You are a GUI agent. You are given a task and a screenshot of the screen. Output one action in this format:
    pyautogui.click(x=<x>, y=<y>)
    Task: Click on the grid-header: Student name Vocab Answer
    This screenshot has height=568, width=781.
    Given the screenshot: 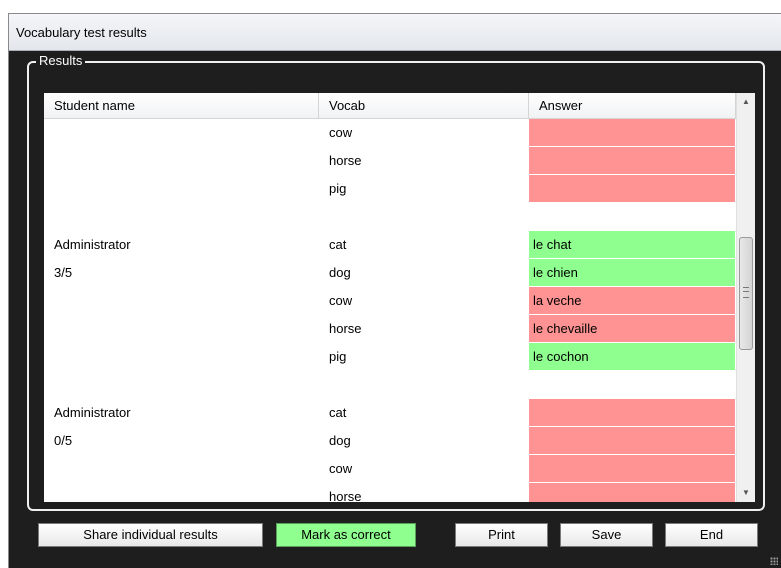 What is the action you would take?
    pyautogui.click(x=390, y=106)
    